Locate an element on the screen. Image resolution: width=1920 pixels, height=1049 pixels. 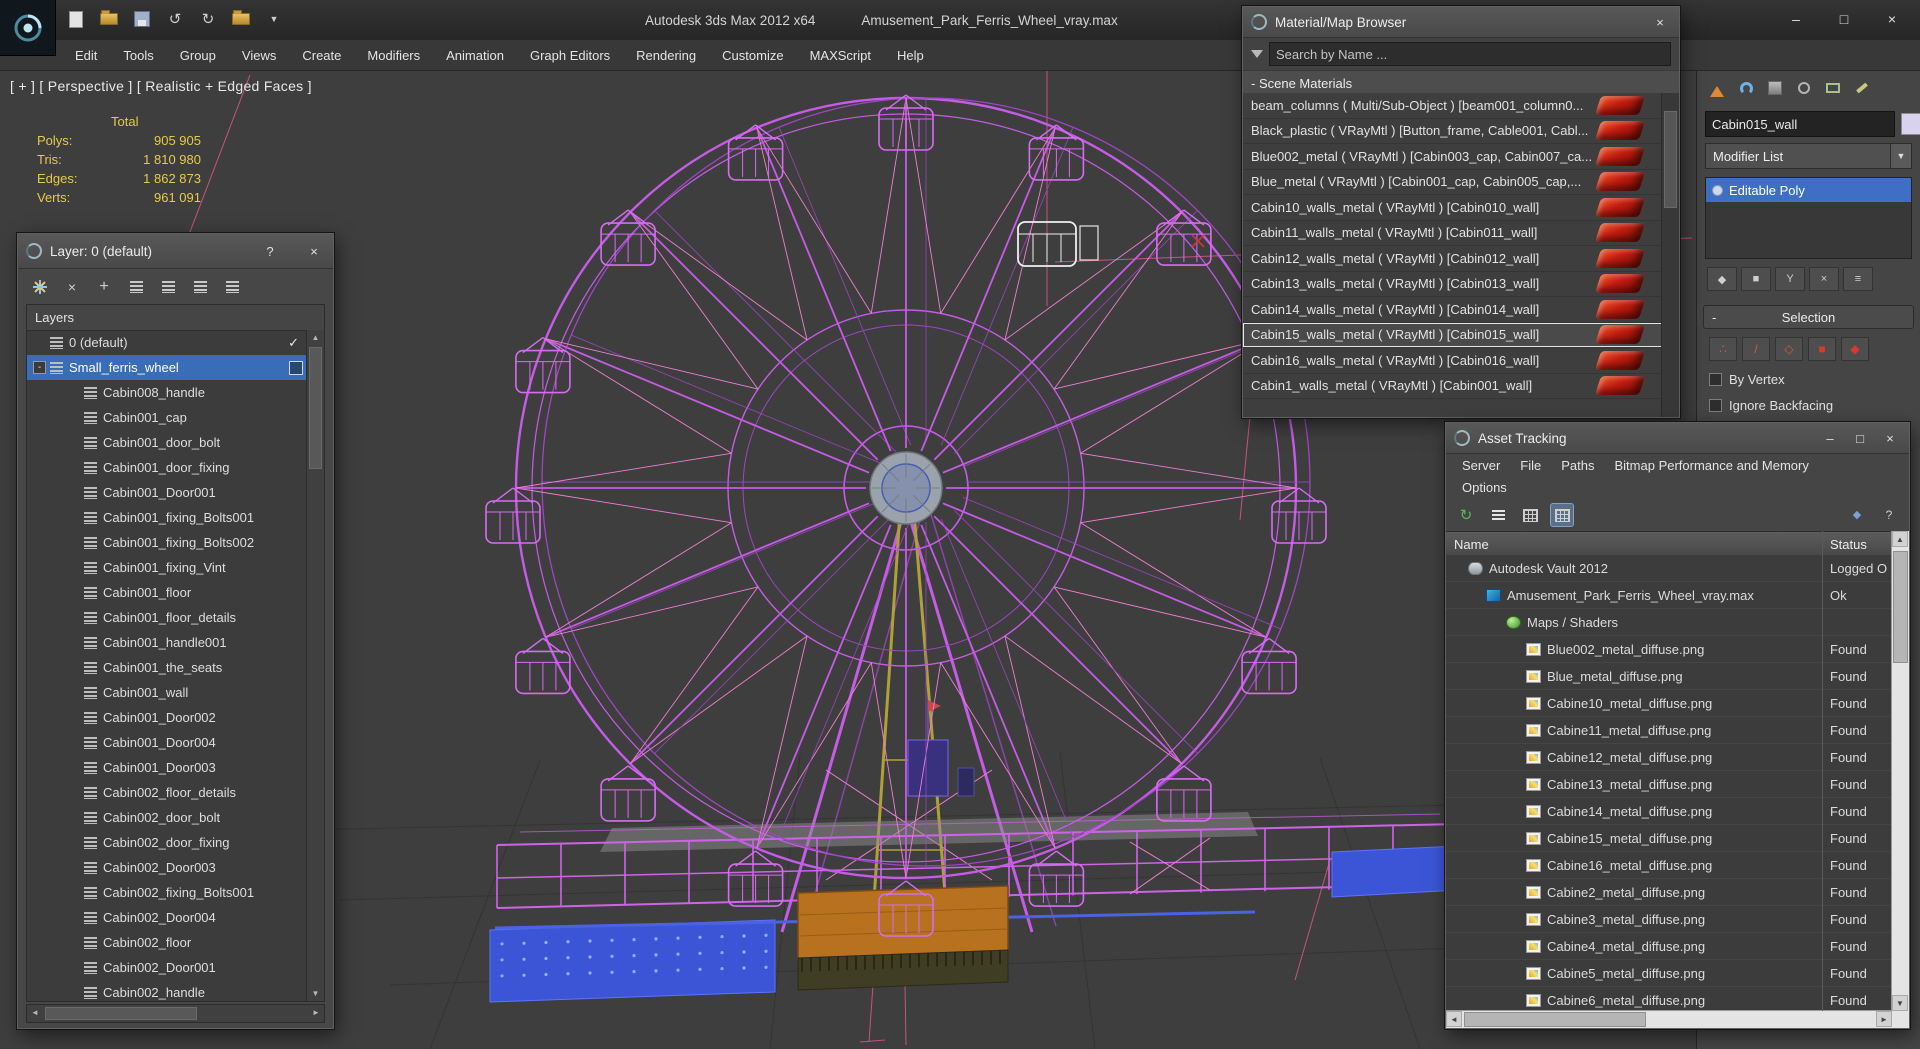
asset-minimize-button: – is located at coordinates (1830, 438).